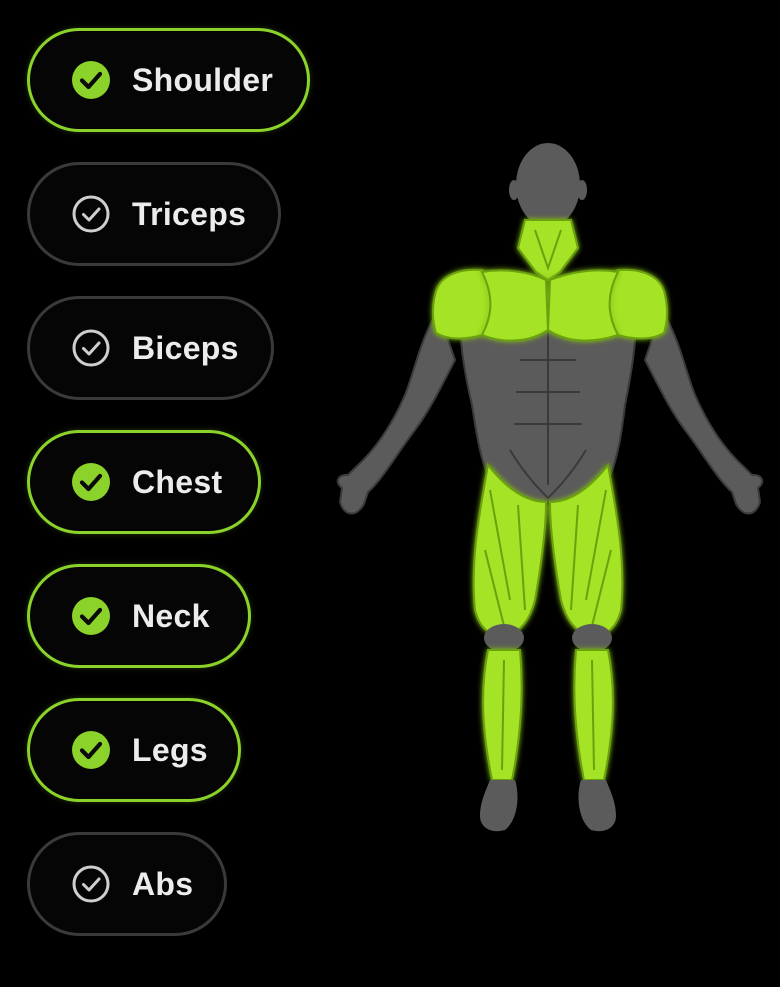 The width and height of the screenshot is (780, 987). Describe the element at coordinates (548, 185) in the screenshot. I see `head` at that location.